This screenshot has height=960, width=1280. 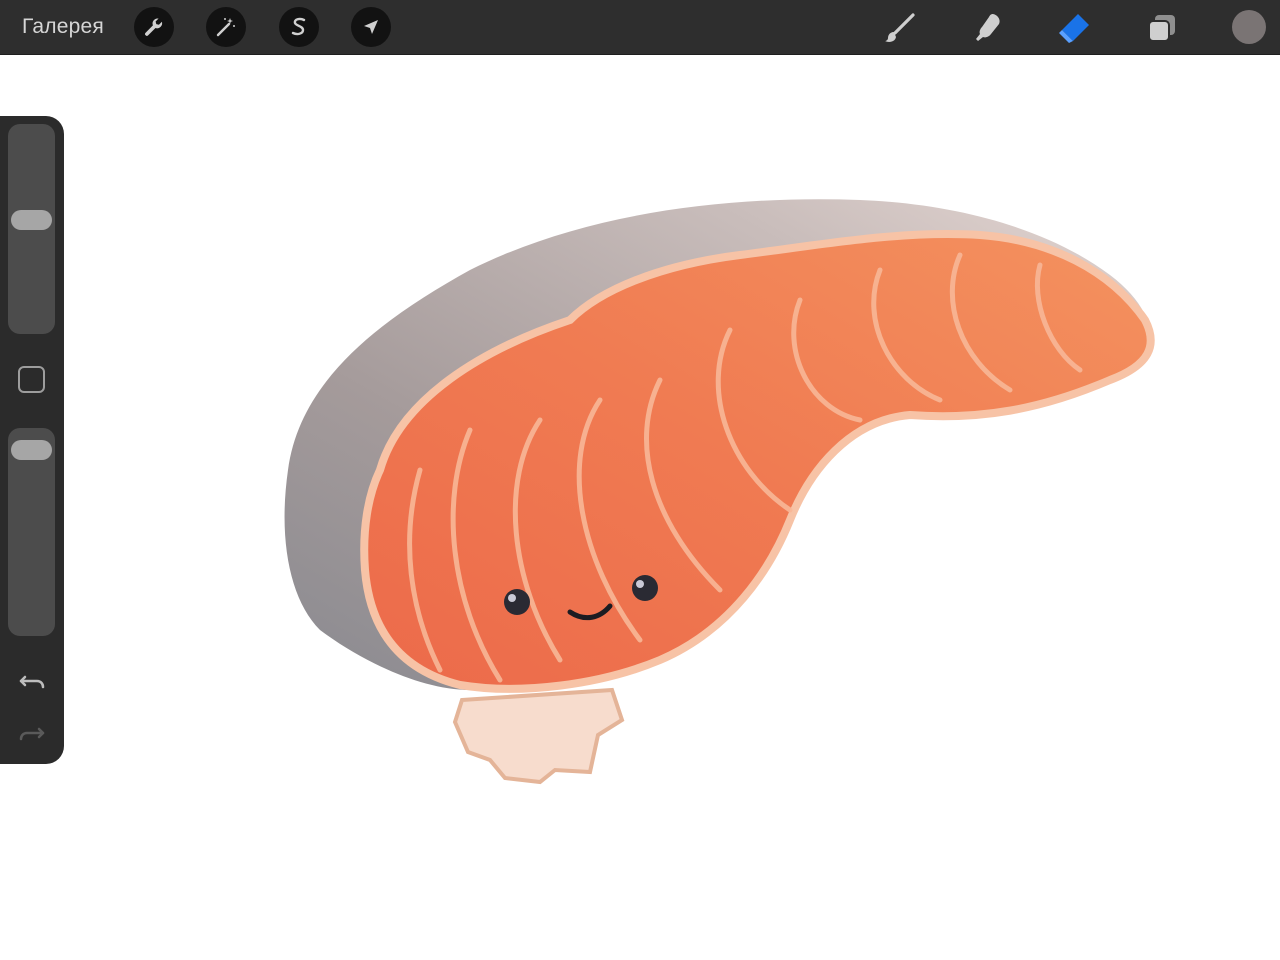 I want to click on color-picker-button, so click(x=1249, y=27).